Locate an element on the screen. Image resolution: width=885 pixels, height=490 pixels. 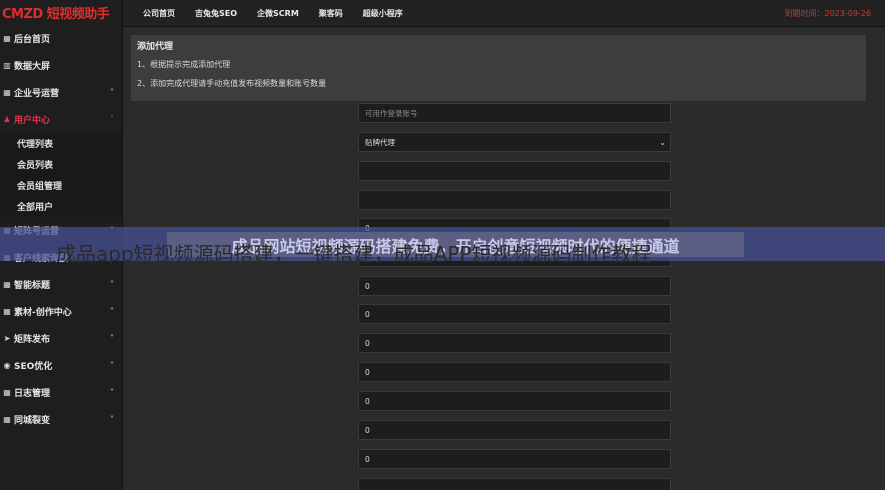
top-link-3: 企微SCRM is located at coordinates (278, 13).